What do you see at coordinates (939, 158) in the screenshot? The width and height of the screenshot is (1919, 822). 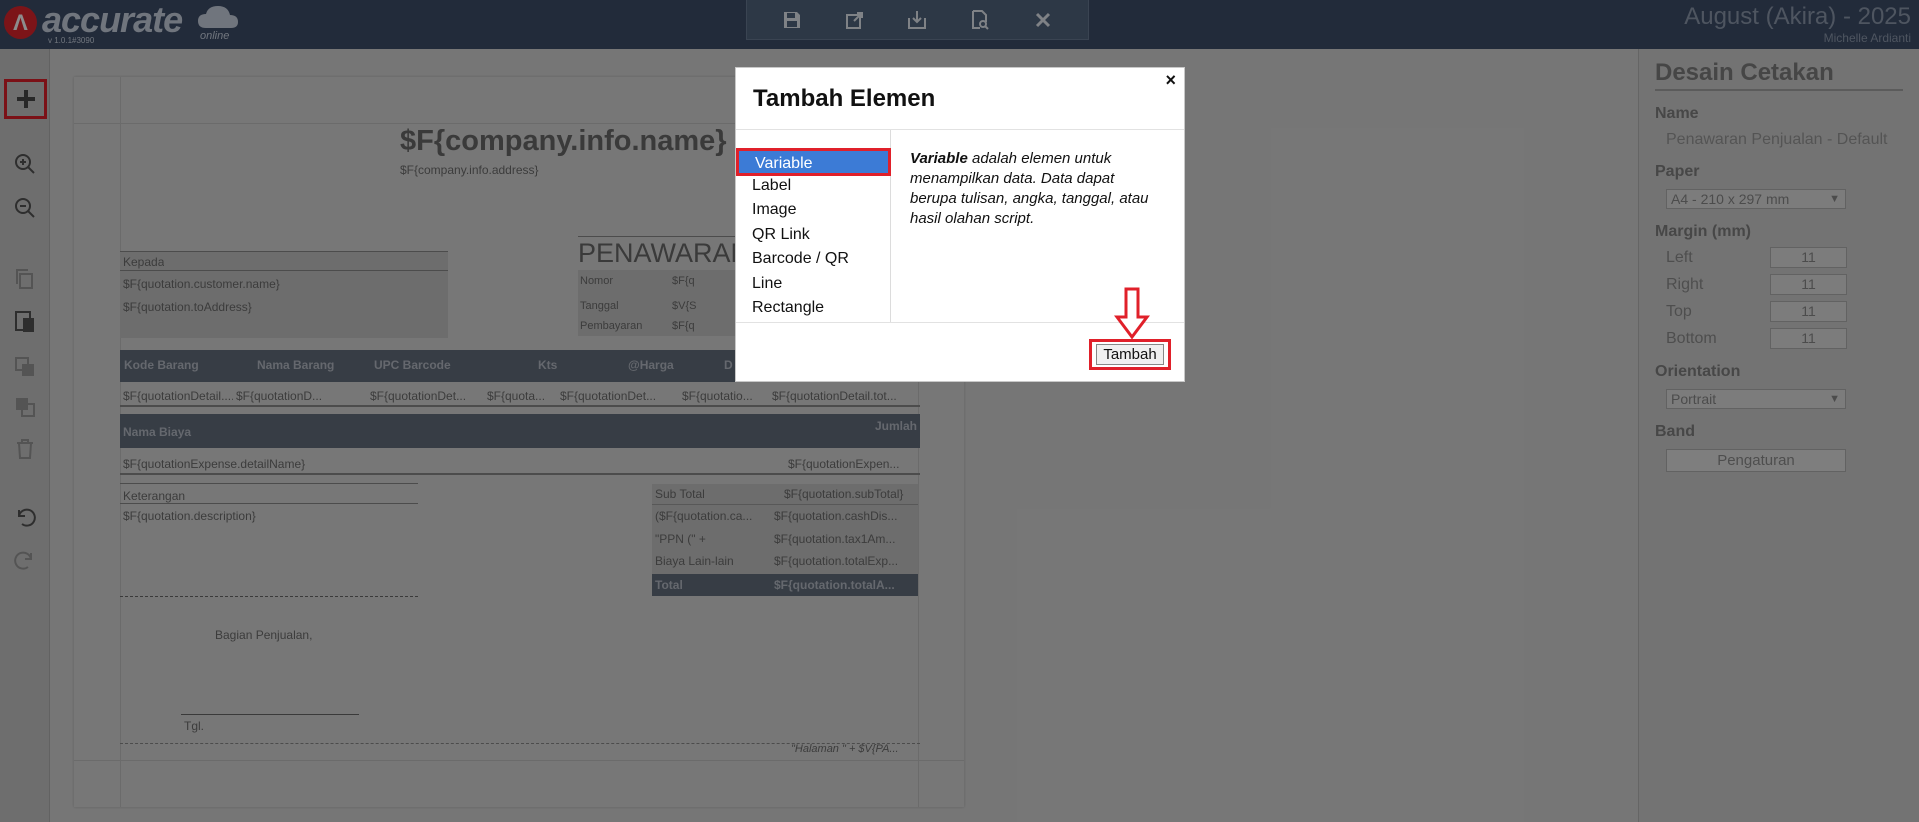 I see `description-term: Variable` at bounding box center [939, 158].